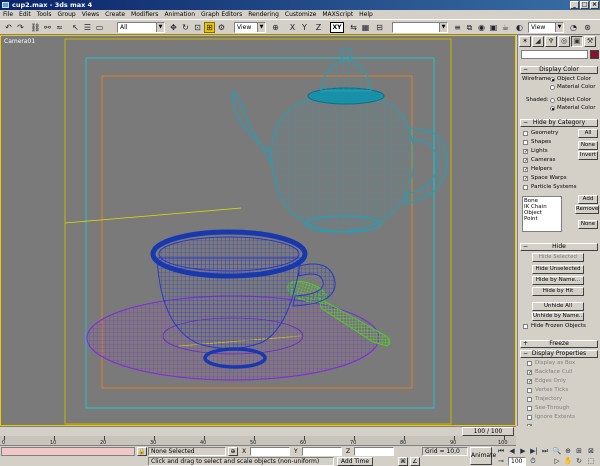 The height and width of the screenshot is (466, 600). Describe the element at coordinates (355, 461) in the screenshot. I see `add-time-tag-button: Add Time Tag` at that location.